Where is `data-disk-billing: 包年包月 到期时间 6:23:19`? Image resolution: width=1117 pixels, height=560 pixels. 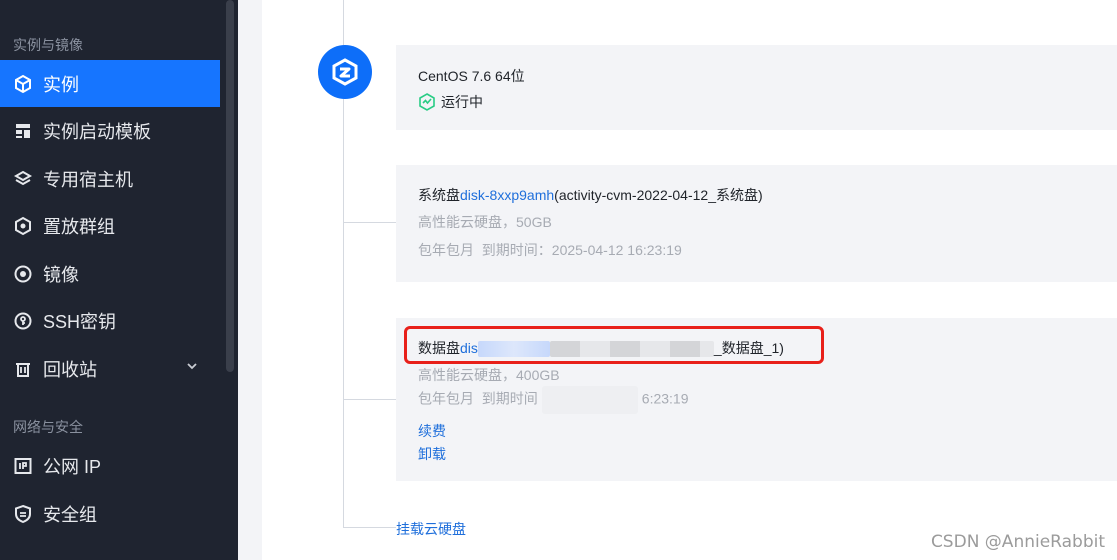 data-disk-billing: 包年包月 到期时间 6:23:19 is located at coordinates (553, 400).